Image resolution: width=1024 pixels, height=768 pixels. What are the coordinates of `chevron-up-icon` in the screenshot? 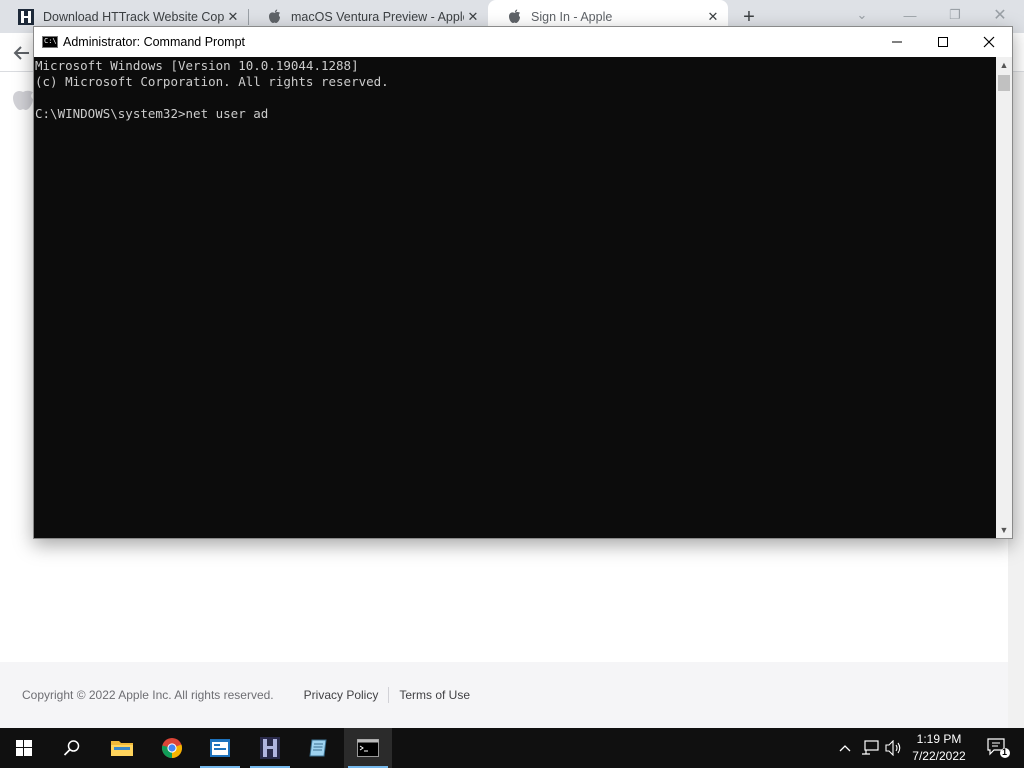 It's located at (845, 748).